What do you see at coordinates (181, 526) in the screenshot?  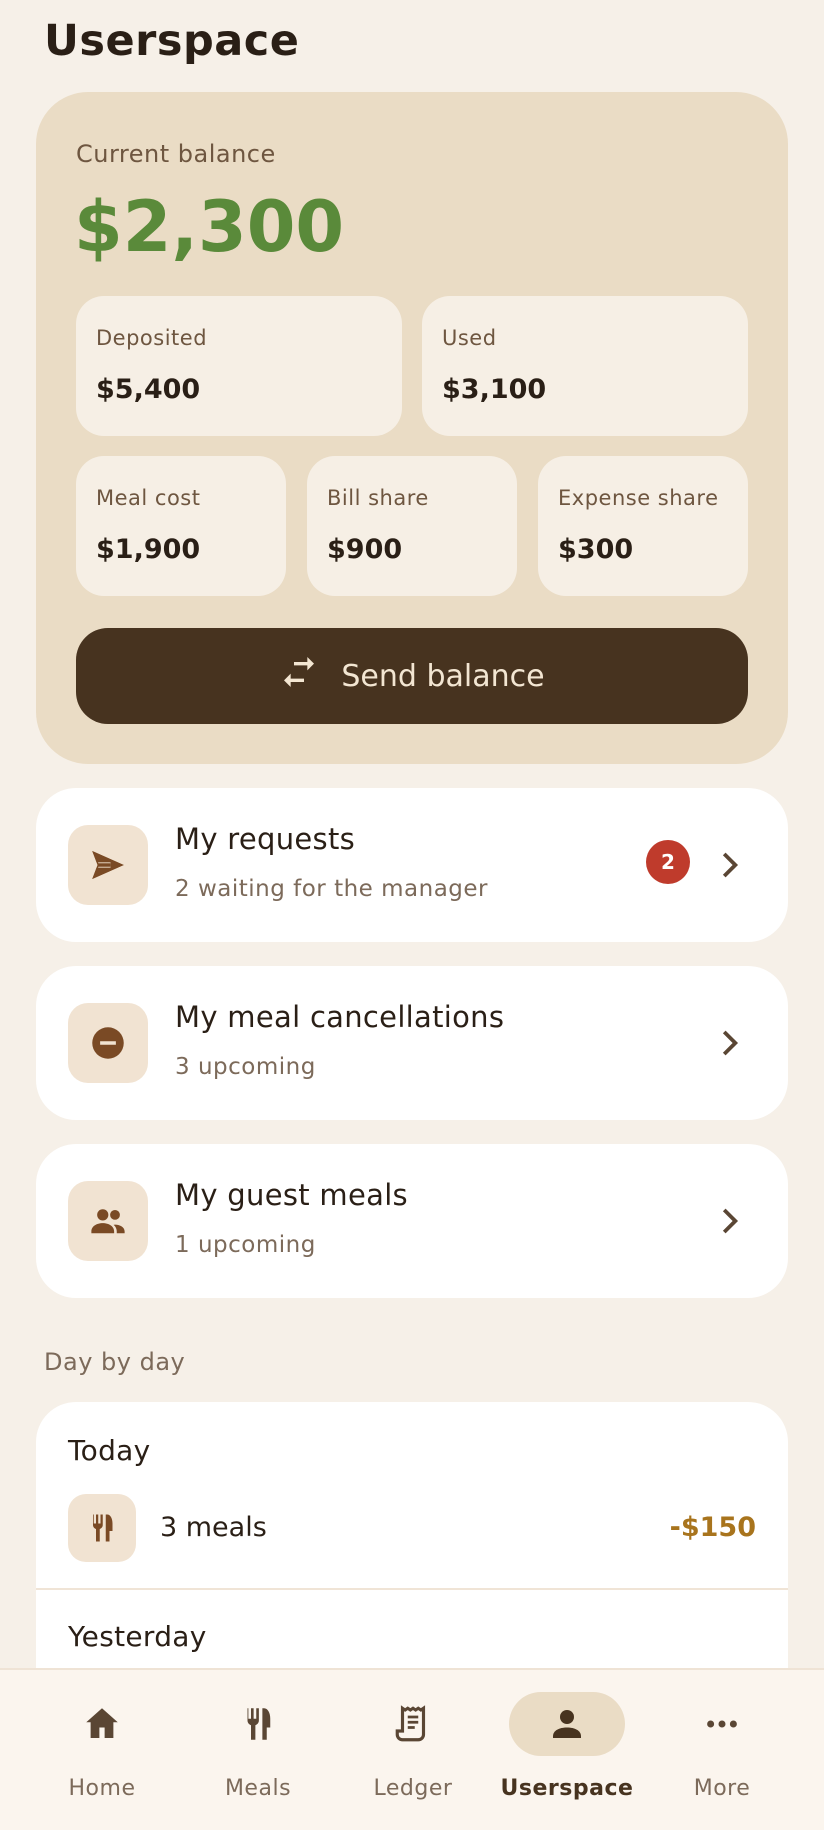 I see `meal-cost-stat: Meal cost $1,900` at bounding box center [181, 526].